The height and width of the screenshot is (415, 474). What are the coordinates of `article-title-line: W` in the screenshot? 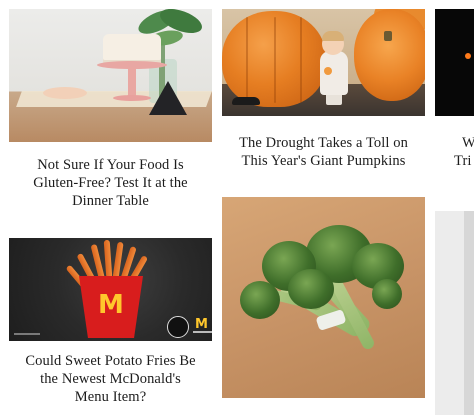 It's located at (454, 143).